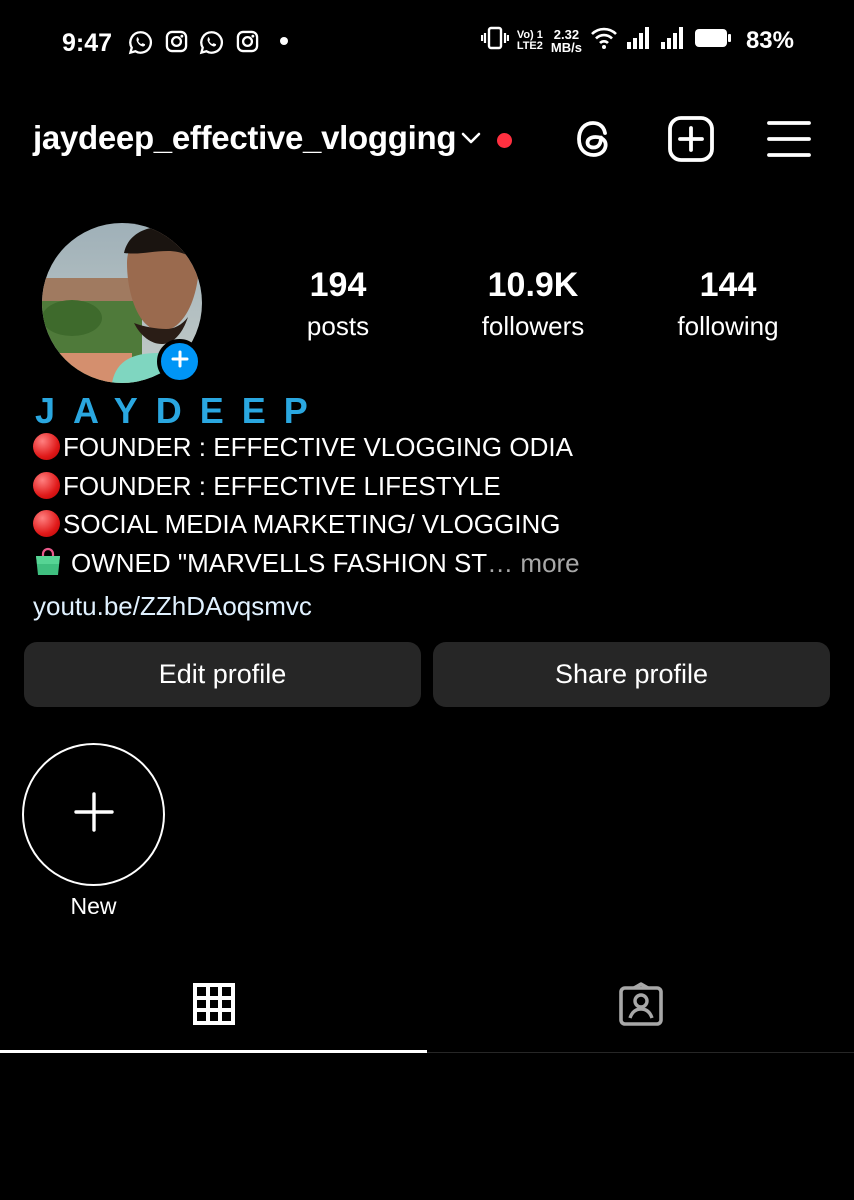 The width and height of the screenshot is (854, 1200). I want to click on stat-posts: 194 posts, so click(338, 304).